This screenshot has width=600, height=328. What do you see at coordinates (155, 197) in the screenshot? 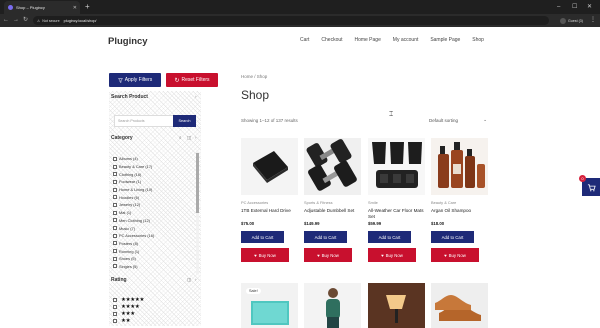
I see `category-option: Hoodies (6)` at bounding box center [155, 197].